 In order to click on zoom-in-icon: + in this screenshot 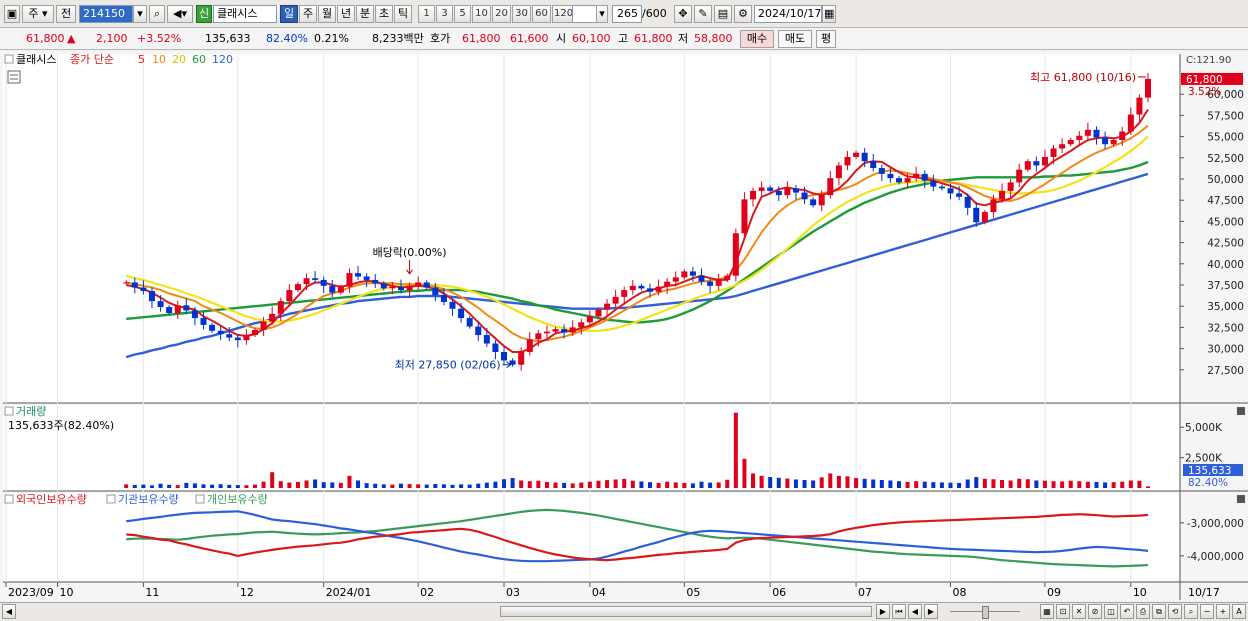, I will do `click(1223, 611)`.